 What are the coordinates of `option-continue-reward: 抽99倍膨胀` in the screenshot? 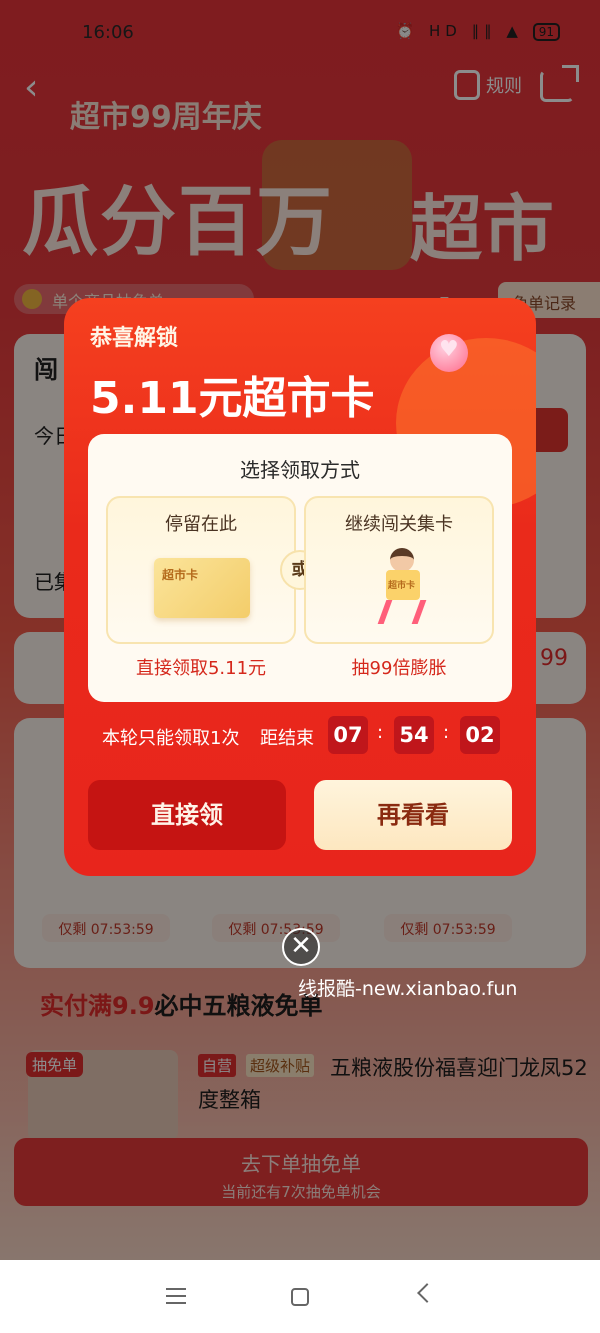 It's located at (399, 668).